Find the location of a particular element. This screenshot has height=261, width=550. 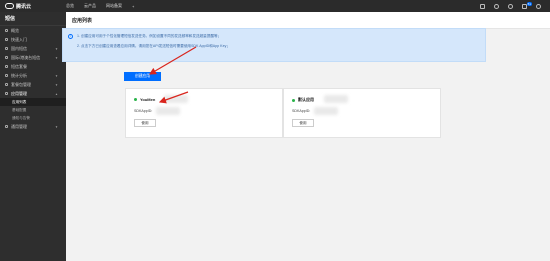

top-right-tools: 51 is located at coordinates (515, 5).